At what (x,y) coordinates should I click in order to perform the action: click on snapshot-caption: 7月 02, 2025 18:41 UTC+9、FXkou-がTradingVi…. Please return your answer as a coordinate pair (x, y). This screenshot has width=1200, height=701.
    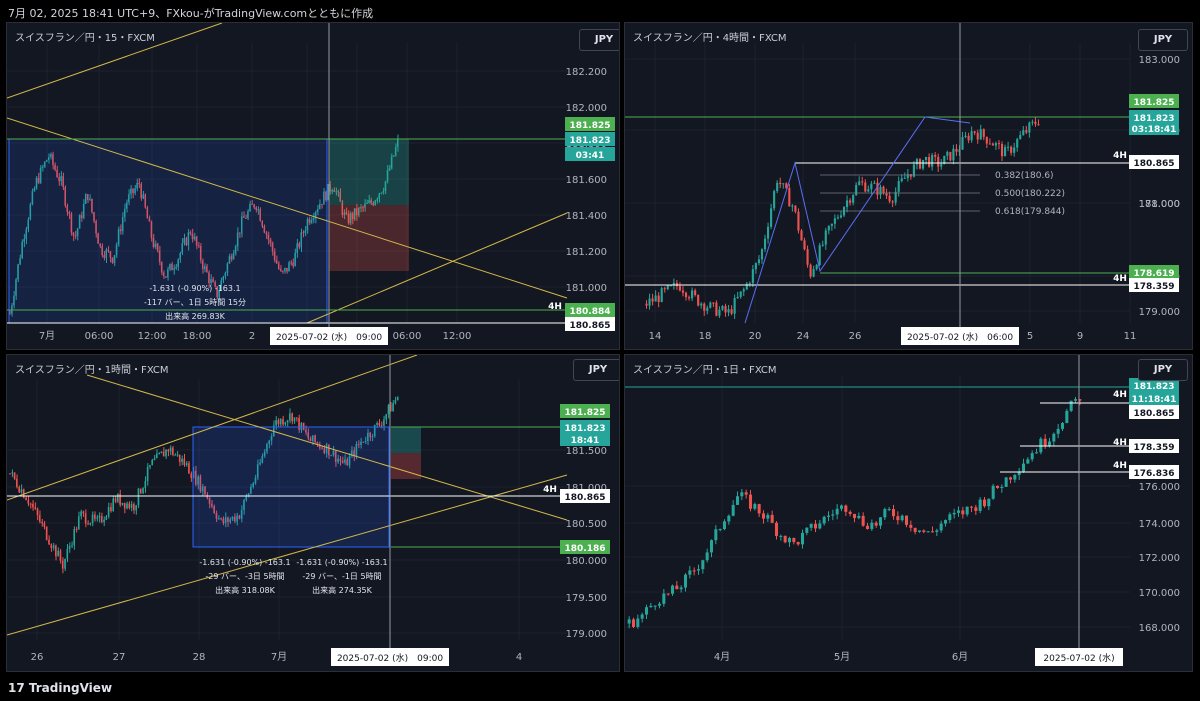
    Looking at the image, I should click on (191, 13).